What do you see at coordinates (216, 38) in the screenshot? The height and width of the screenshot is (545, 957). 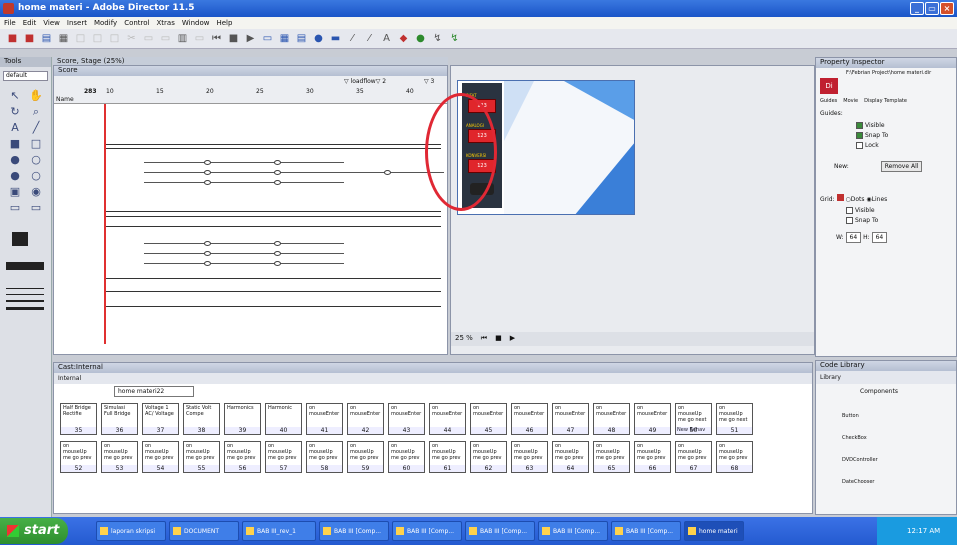 I see `rewind-icon: ⏮` at bounding box center [216, 38].